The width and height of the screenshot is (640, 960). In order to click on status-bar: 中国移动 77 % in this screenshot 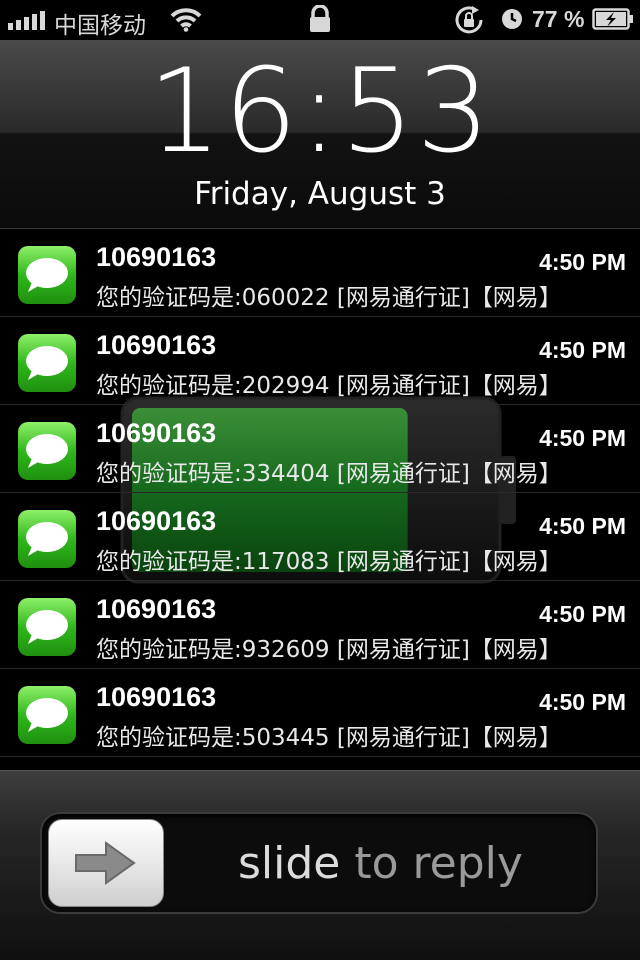, I will do `click(320, 20)`.